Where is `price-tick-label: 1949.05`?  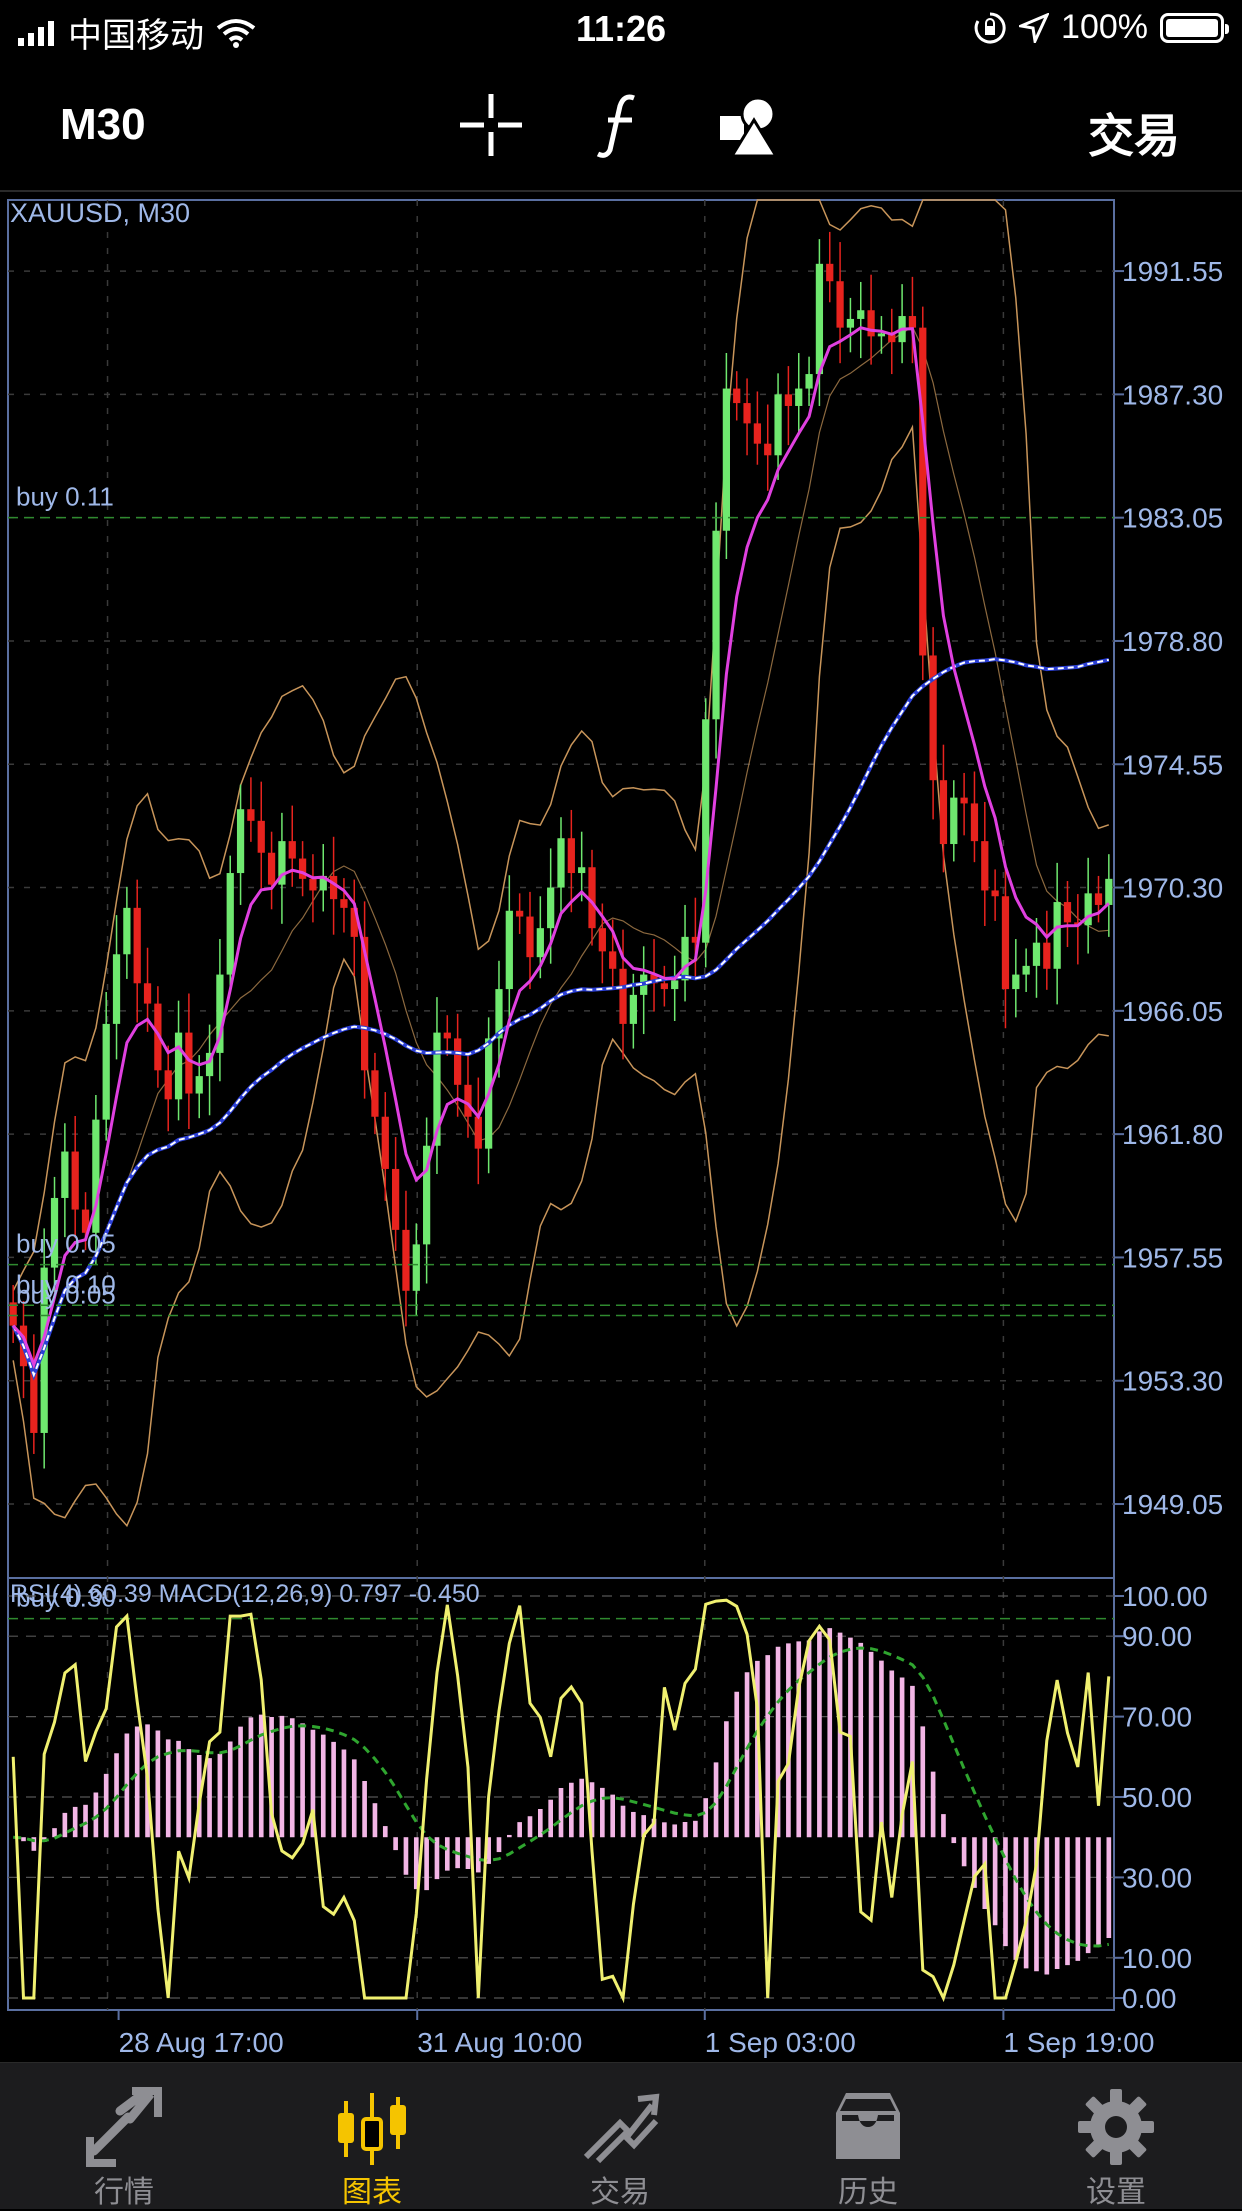 price-tick-label: 1949.05 is located at coordinates (1172, 1504).